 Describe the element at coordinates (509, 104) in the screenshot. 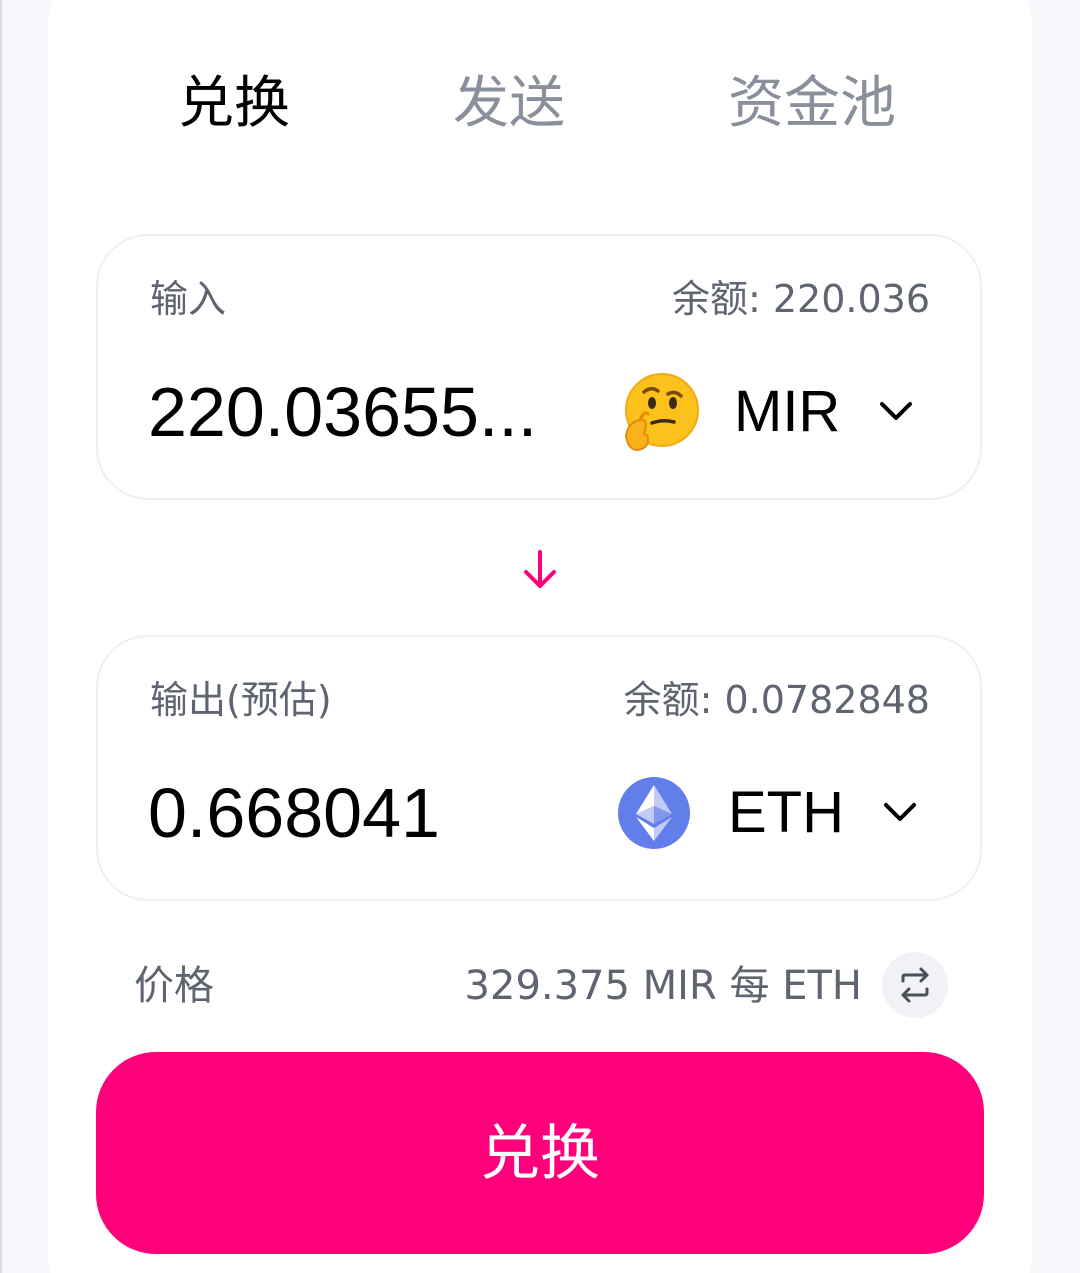

I see `tab-send: 发送` at that location.